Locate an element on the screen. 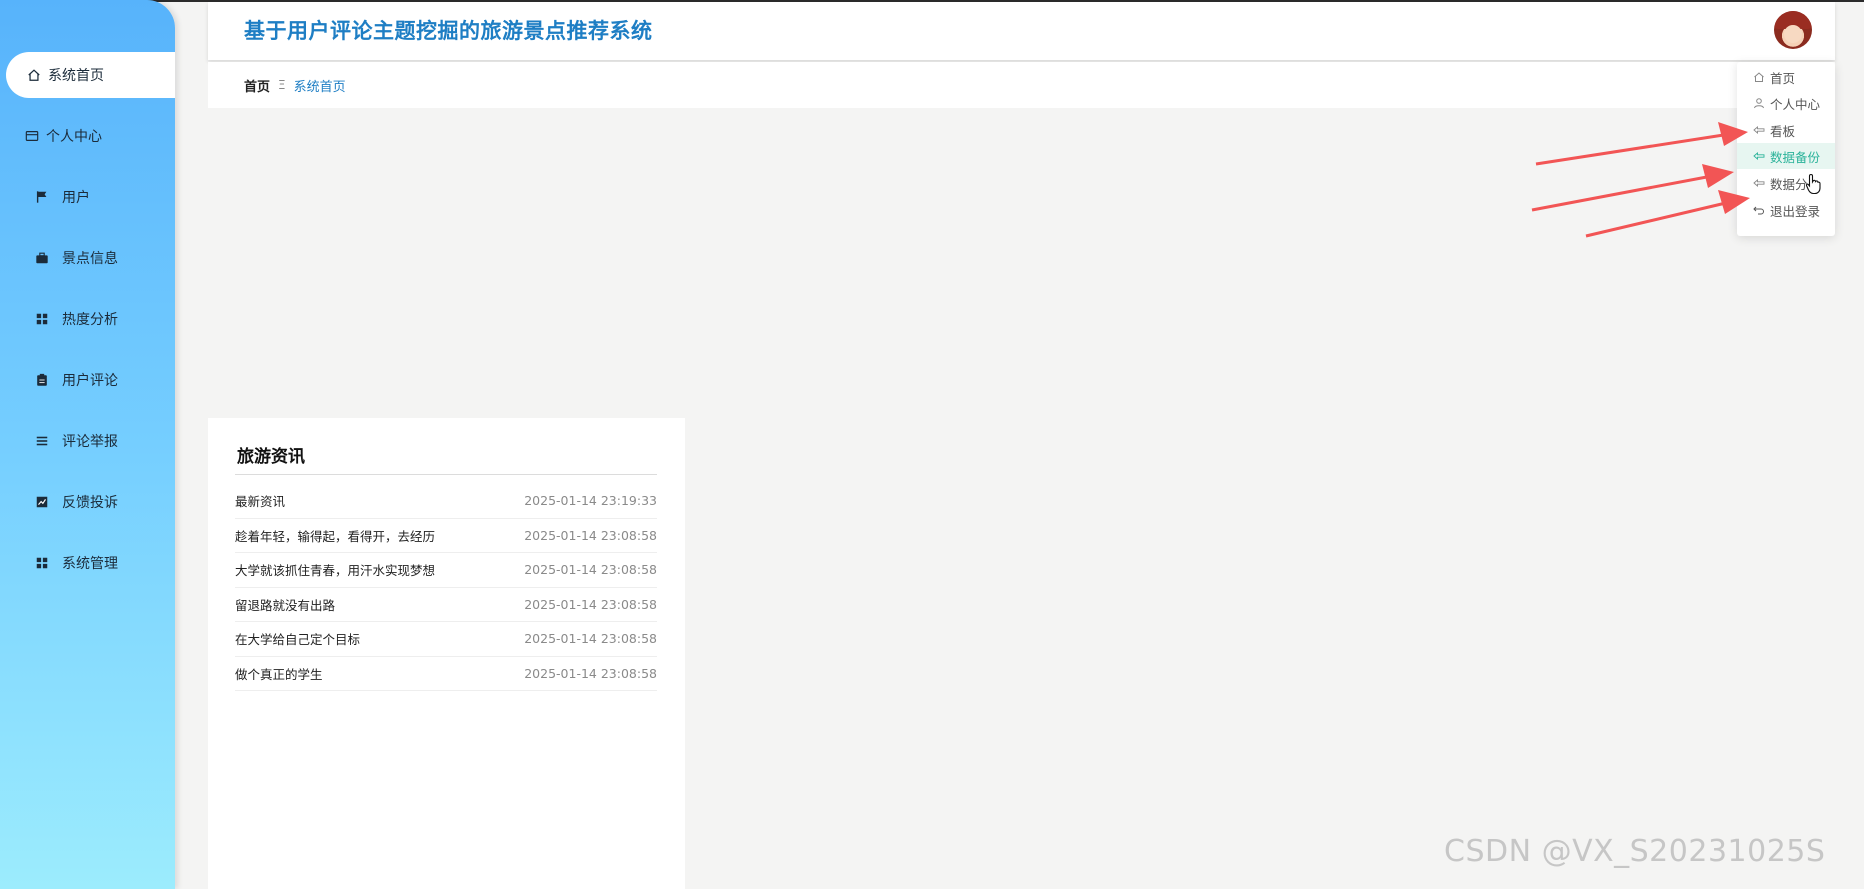 This screenshot has height=889, width=1864. news-item-title: 在大学给自己定个目标 is located at coordinates (298, 640).